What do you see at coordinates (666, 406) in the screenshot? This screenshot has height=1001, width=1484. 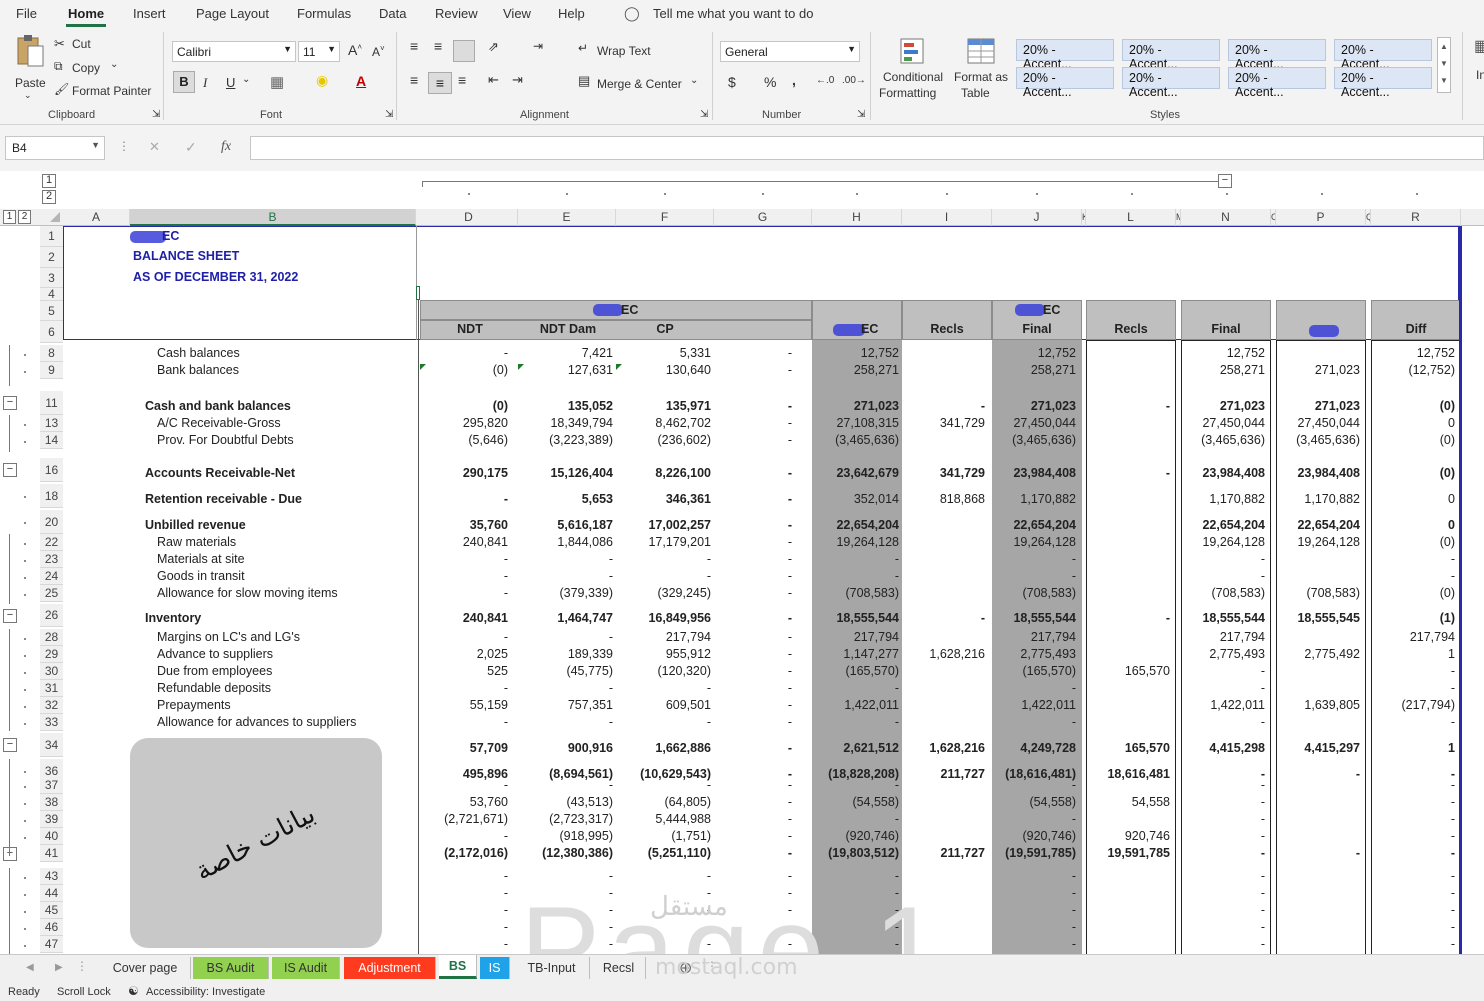 I see `cell-f: 135,971` at bounding box center [666, 406].